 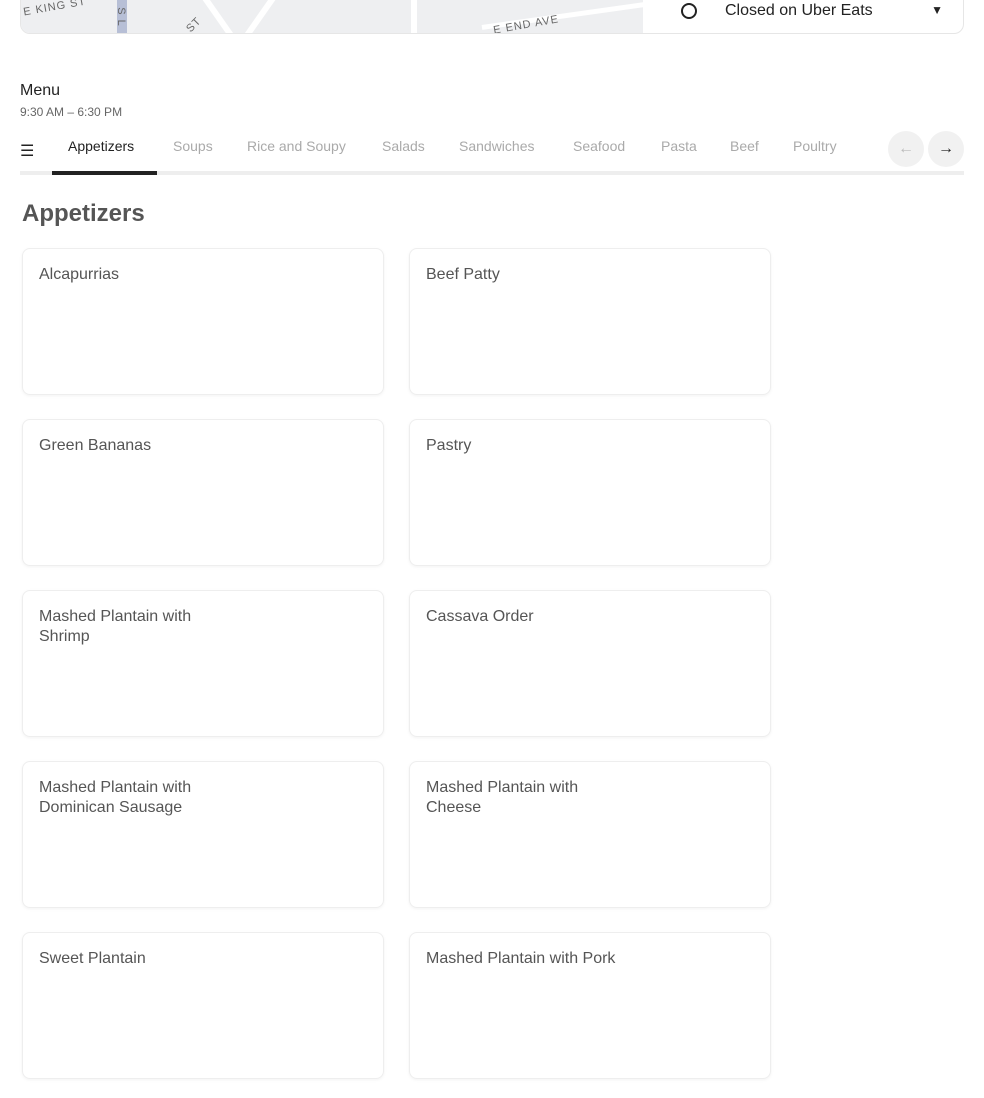 I want to click on menu-item-card: Mashed Plantain with Dominican Sausage, so click(x=203, y=834).